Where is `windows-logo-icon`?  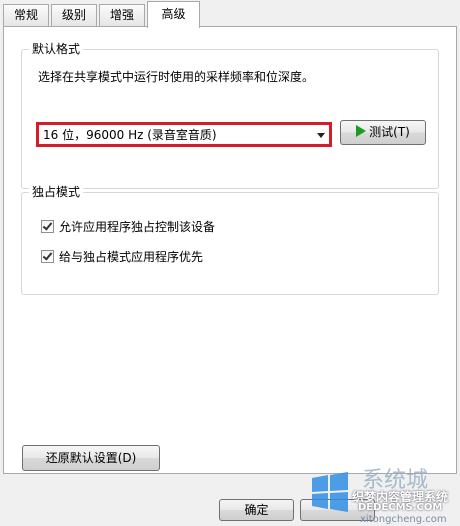 windows-logo-icon is located at coordinates (330, 492).